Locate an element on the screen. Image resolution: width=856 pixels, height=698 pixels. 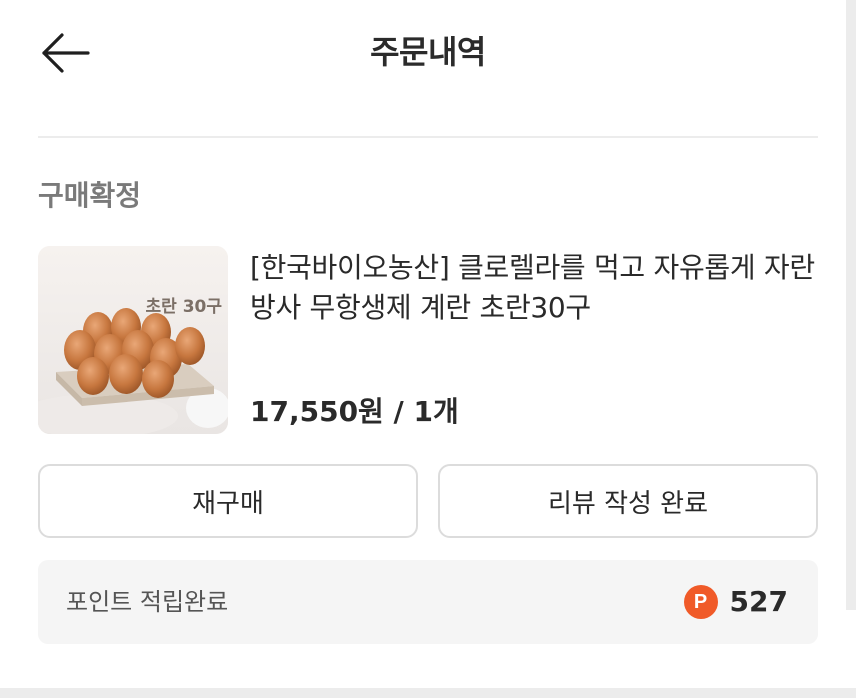
point-coin-letter: P is located at coordinates (700, 602).